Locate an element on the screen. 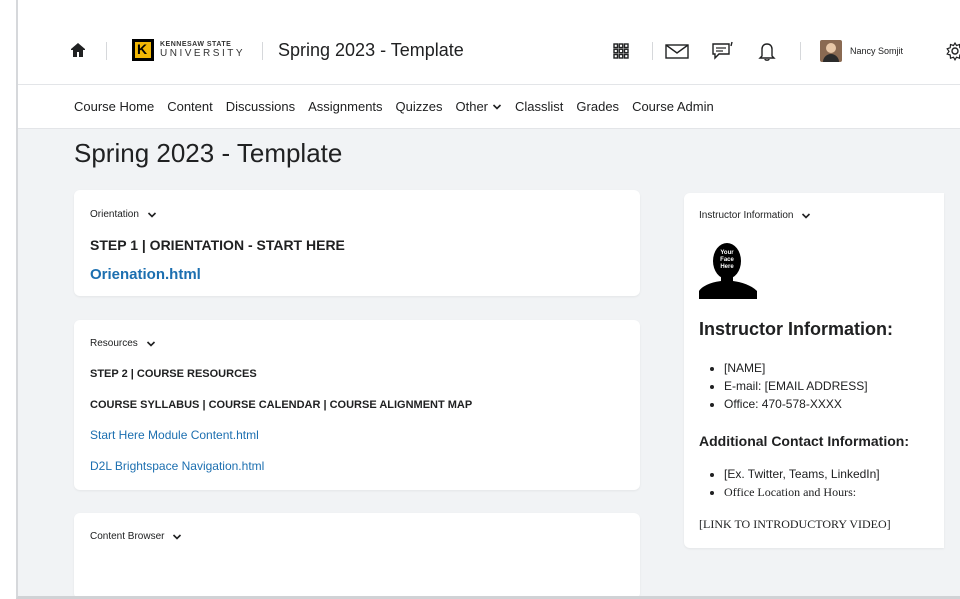  d2l-navigation-link: D2L Brightspace Navigation.html is located at coordinates (177, 466).